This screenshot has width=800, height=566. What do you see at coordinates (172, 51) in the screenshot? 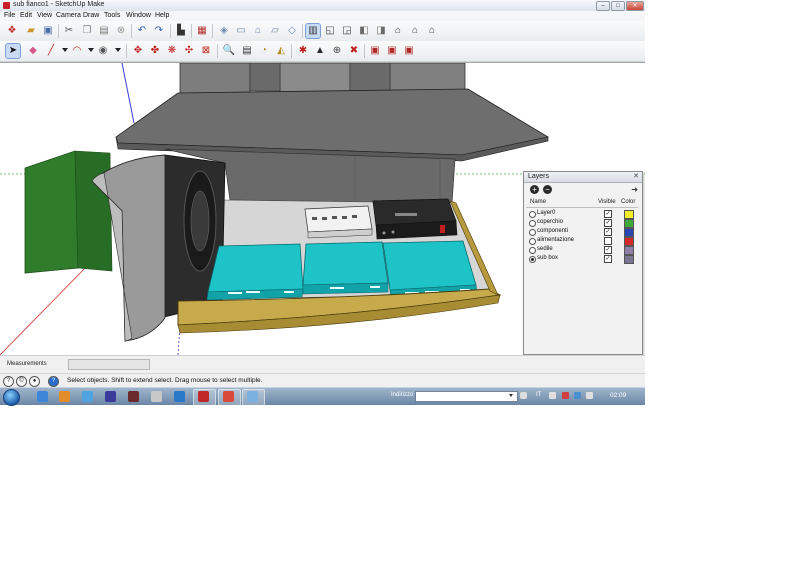
I see `rotate-icon: ❋` at bounding box center [172, 51].